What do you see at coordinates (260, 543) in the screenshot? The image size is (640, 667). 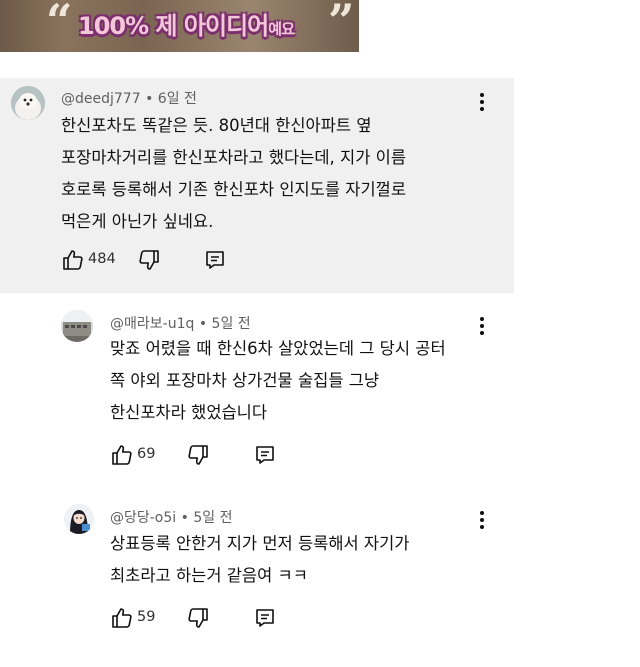 I see `comment-line: 상표등록 안한거 지가 먼저 등록해서 자기가` at bounding box center [260, 543].